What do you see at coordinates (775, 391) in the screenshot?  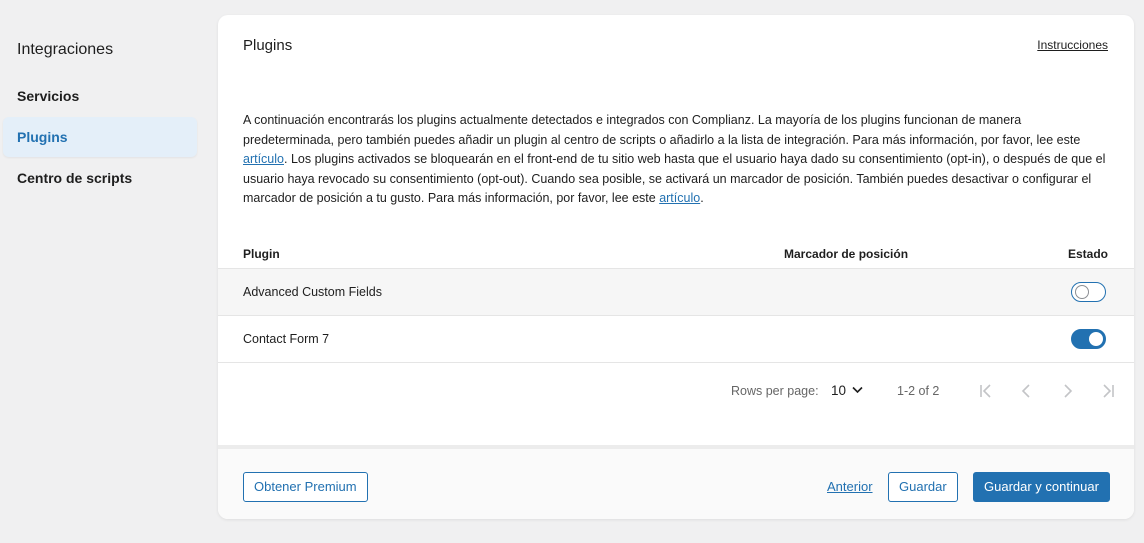 I see `rows-per-page-label: Rows per page:` at bounding box center [775, 391].